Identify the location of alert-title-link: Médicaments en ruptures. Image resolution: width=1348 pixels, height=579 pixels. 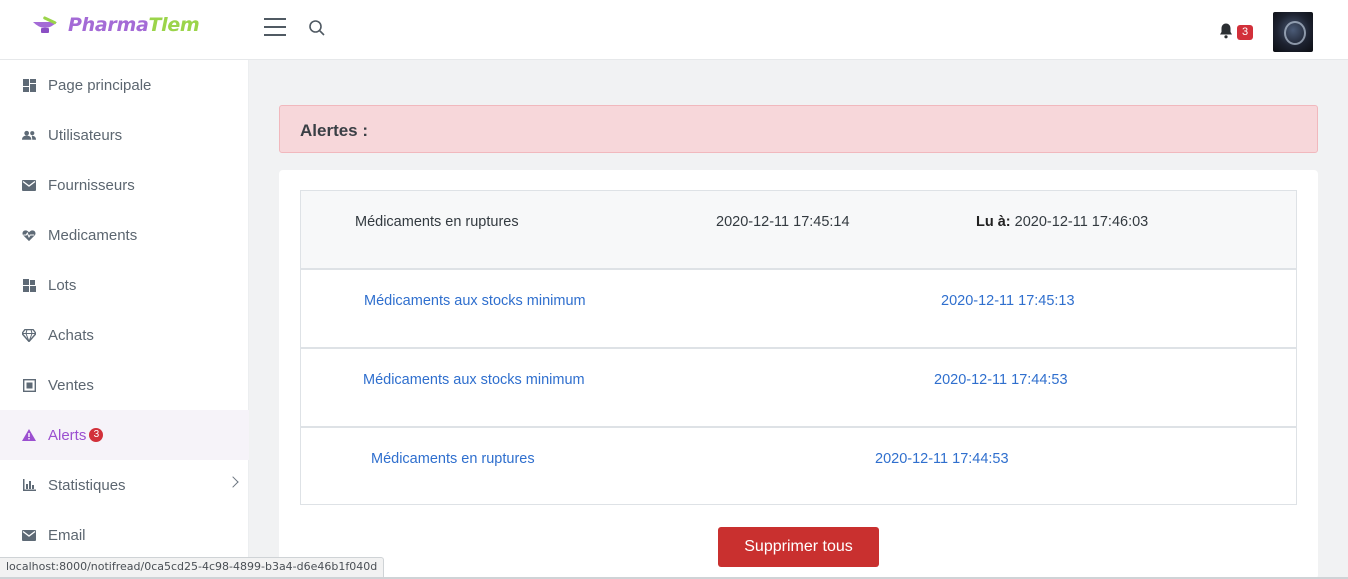
(453, 459).